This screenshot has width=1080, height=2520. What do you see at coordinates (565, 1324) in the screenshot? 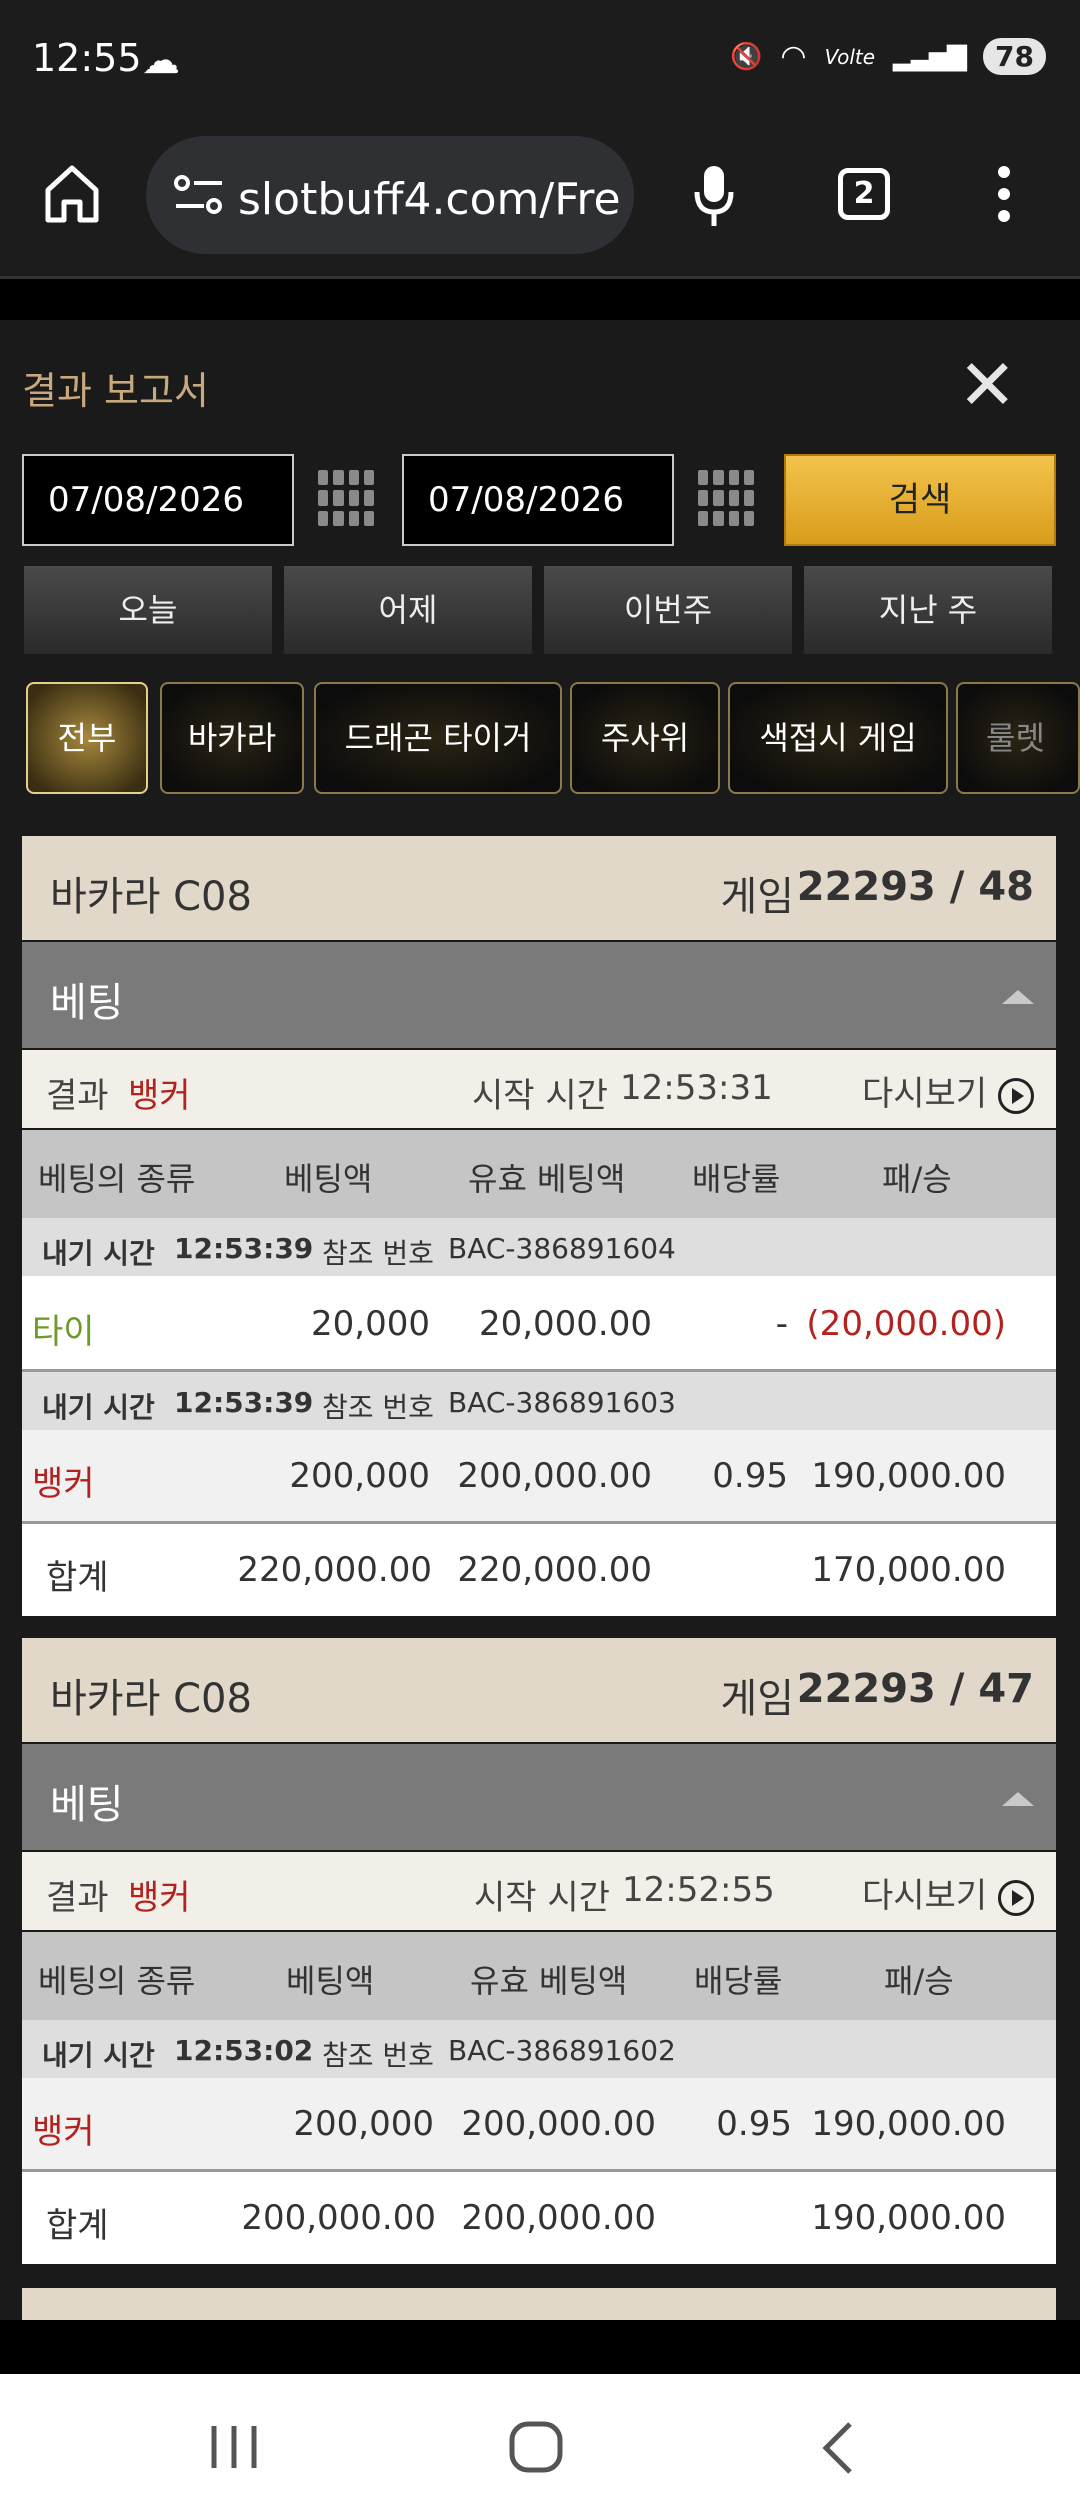
I see `valid-amount: 20,000.00` at bounding box center [565, 1324].